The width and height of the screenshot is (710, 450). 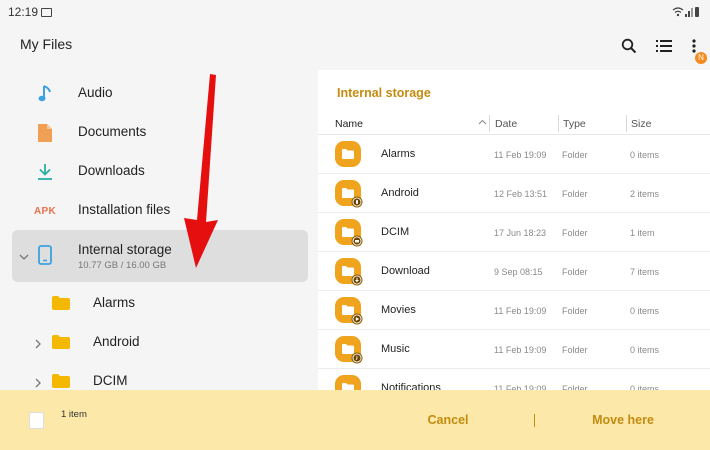 What do you see at coordinates (574, 124) in the screenshot?
I see `column-header-type: Type` at bounding box center [574, 124].